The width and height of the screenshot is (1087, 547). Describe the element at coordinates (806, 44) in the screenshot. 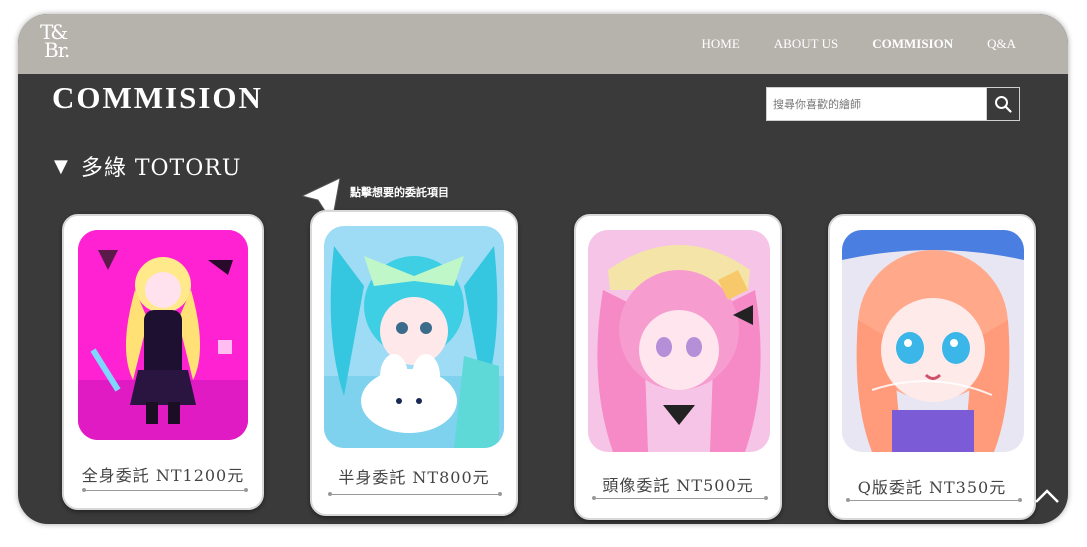

I see `nav-about-us: ABOUT US` at that location.